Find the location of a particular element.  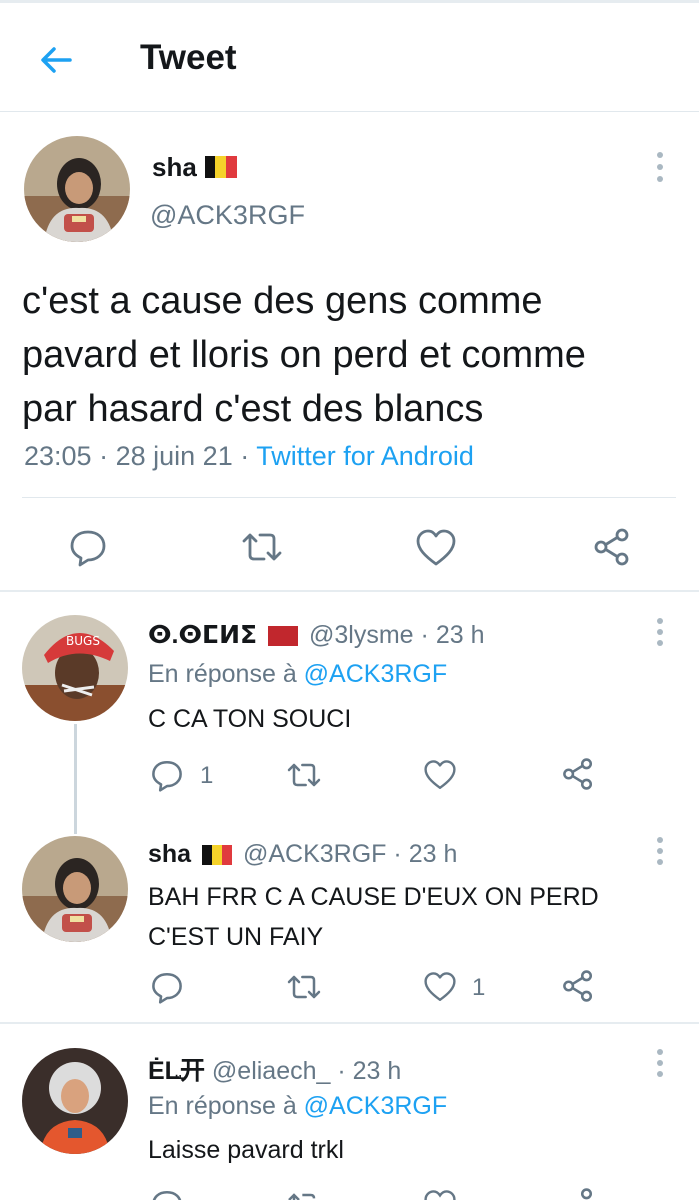

reply-count: 1 is located at coordinates (207, 775).